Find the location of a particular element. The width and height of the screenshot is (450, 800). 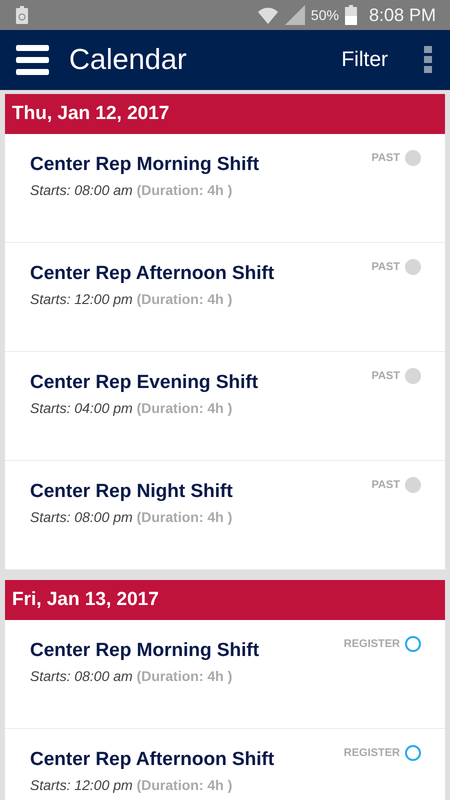

shift-time: Starts: 08:00 pm (Duration: 4h ) is located at coordinates (131, 517).